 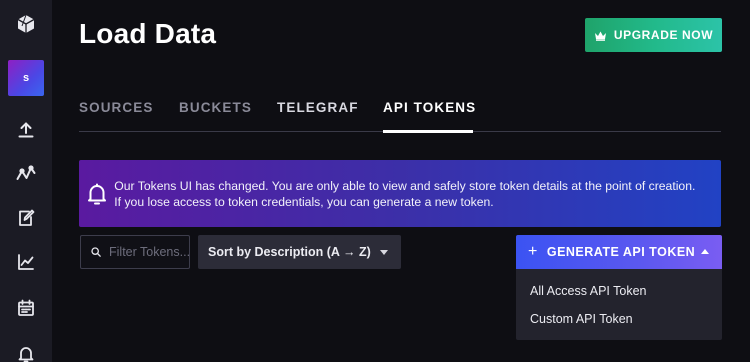 What do you see at coordinates (26, 130) in the screenshot?
I see `upload-icon` at bounding box center [26, 130].